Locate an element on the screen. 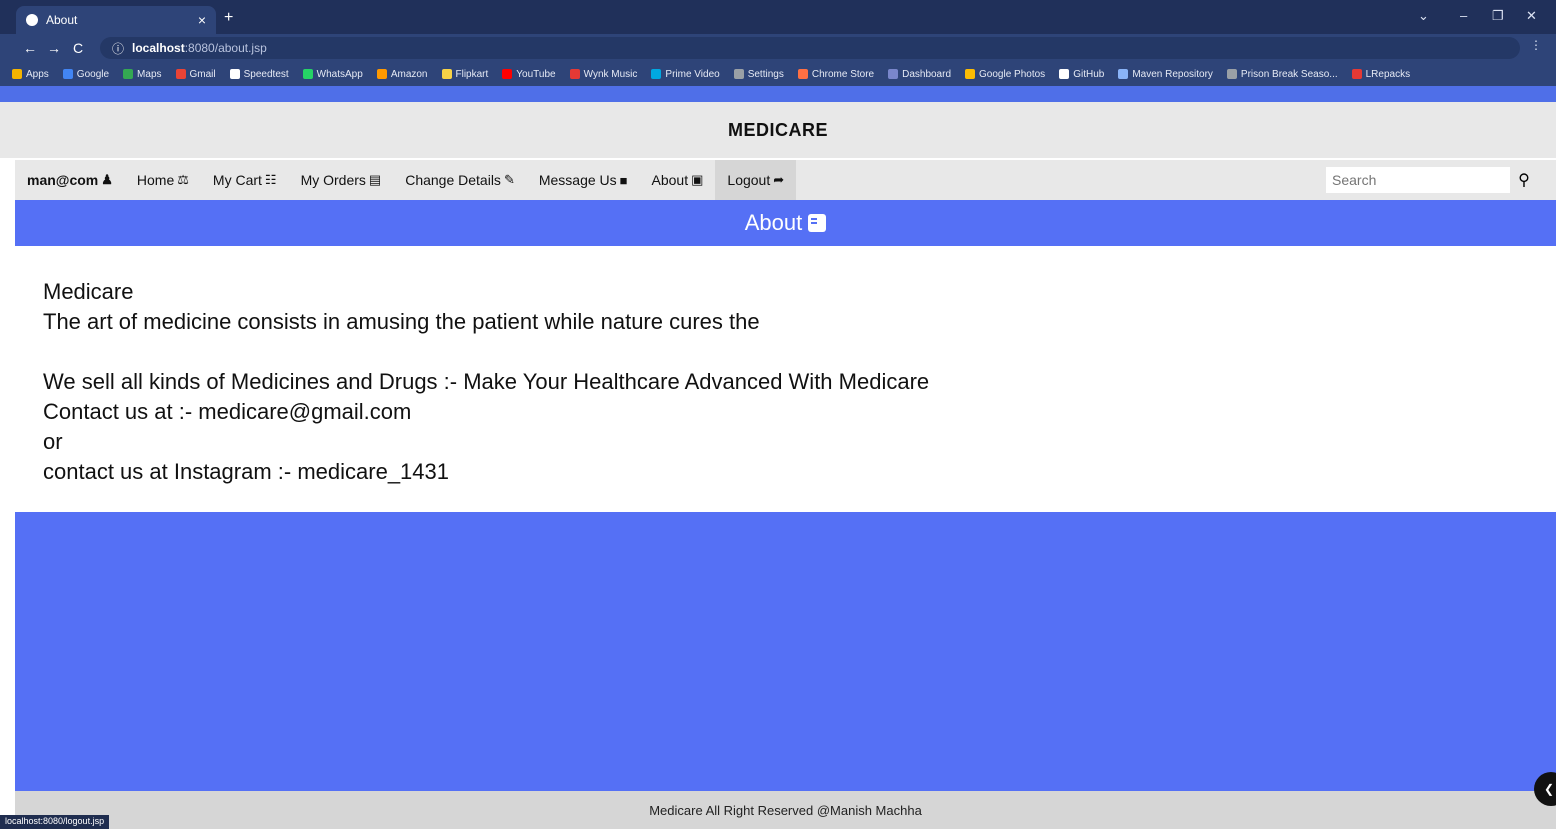 This screenshot has width=1556, height=829. nav-logout: Logout ➦ is located at coordinates (756, 180).